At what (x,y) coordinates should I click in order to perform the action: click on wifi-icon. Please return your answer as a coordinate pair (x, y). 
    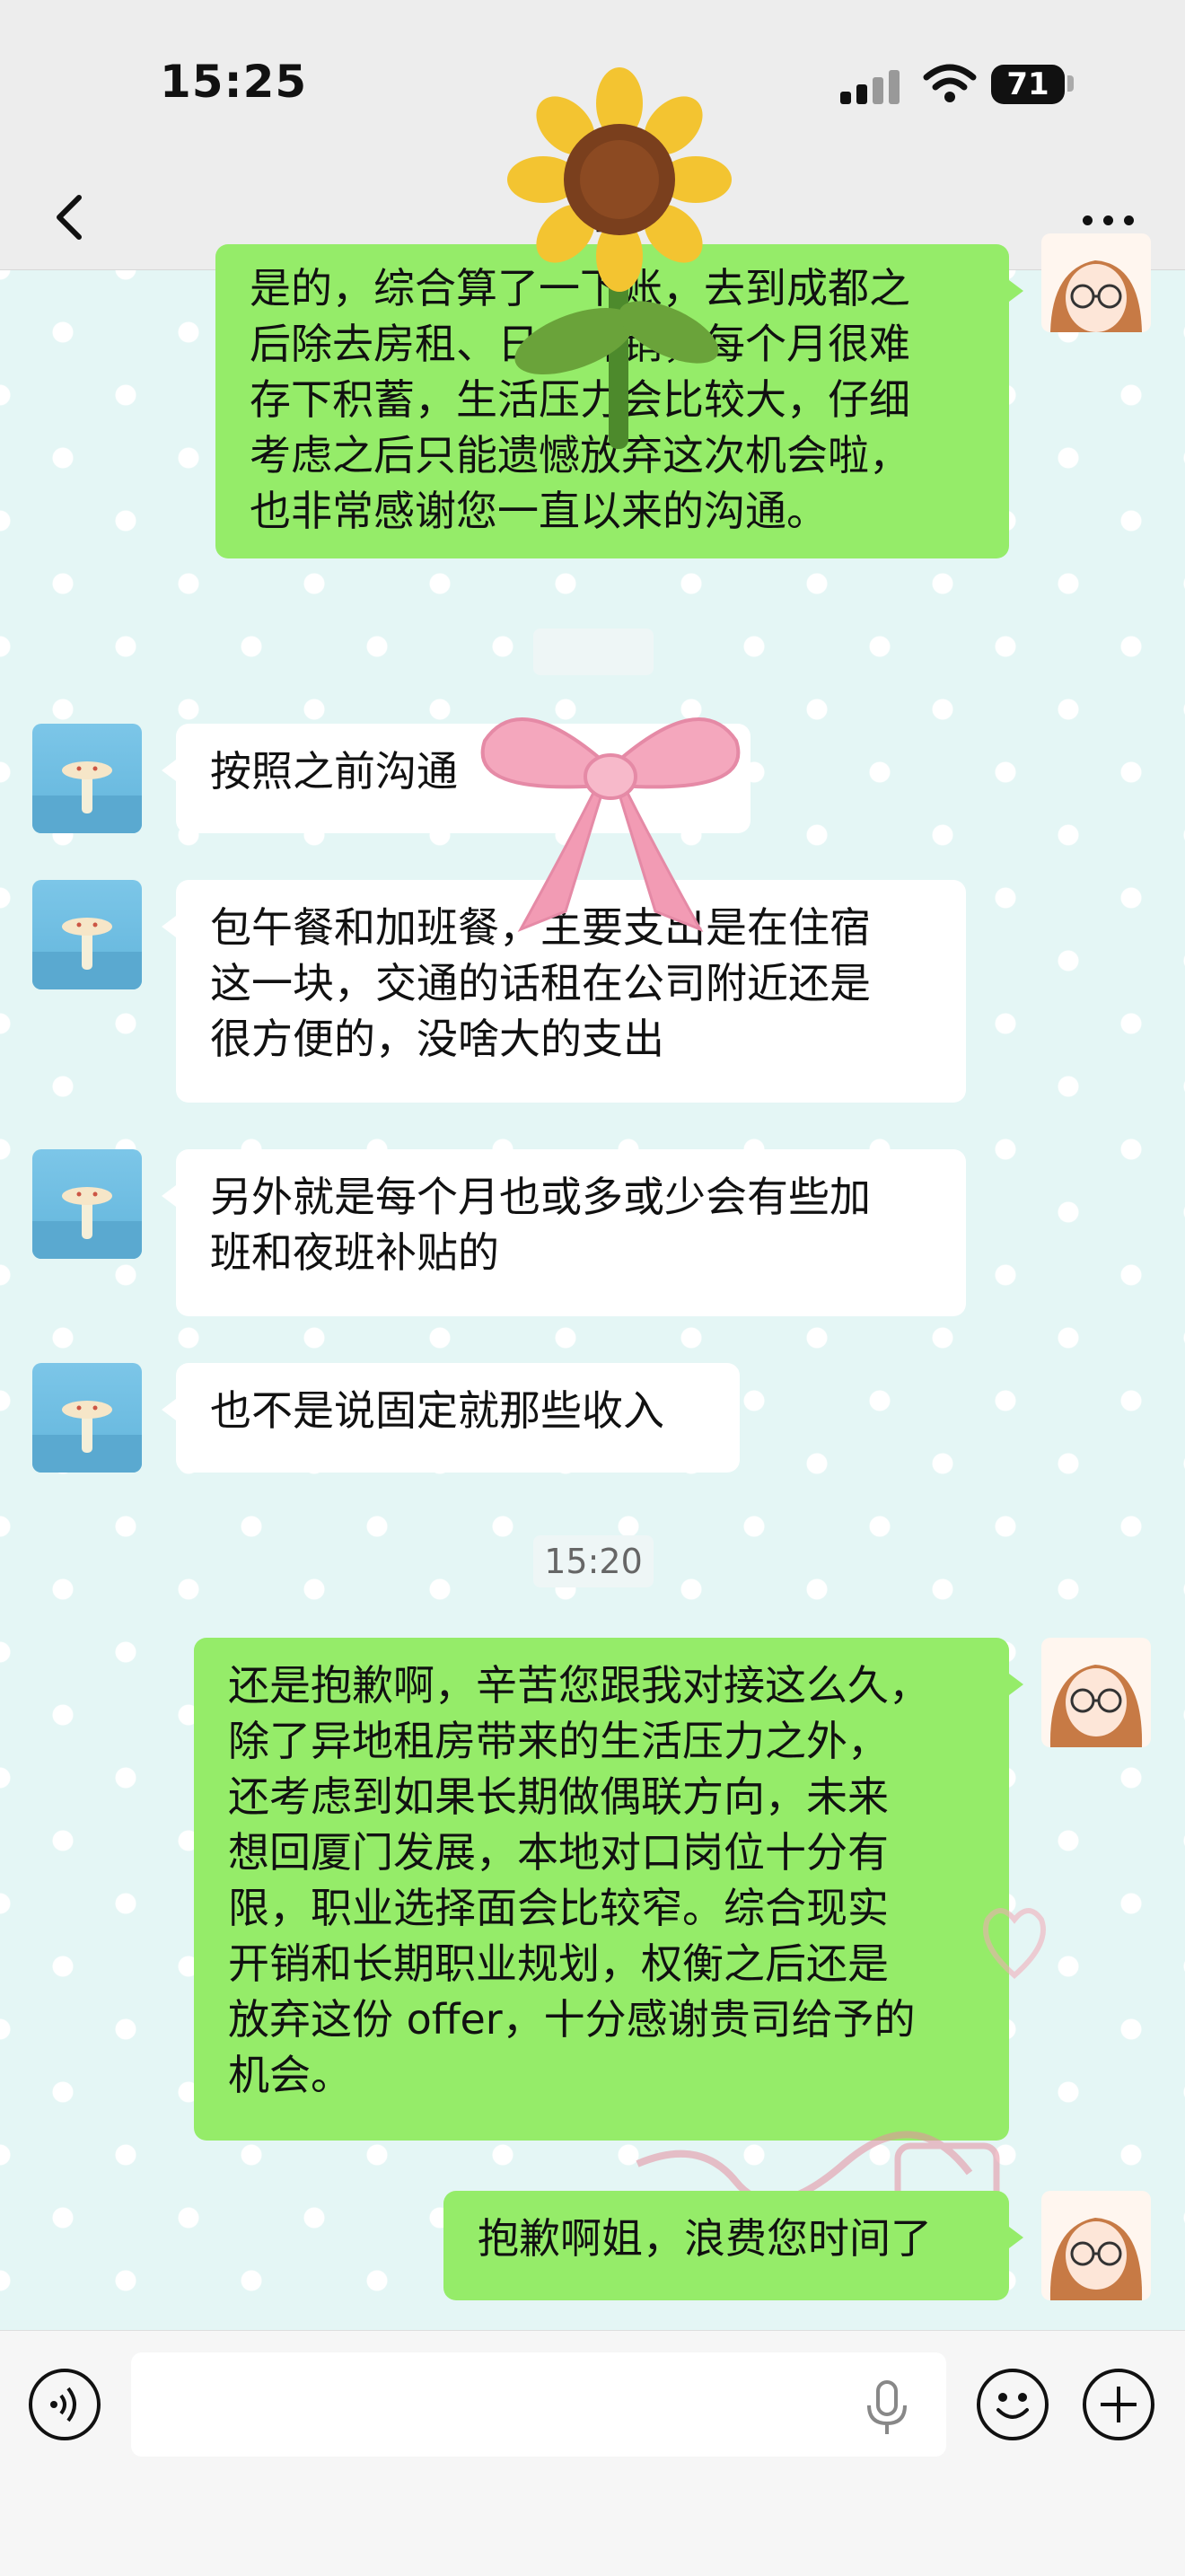
    Looking at the image, I should click on (950, 83).